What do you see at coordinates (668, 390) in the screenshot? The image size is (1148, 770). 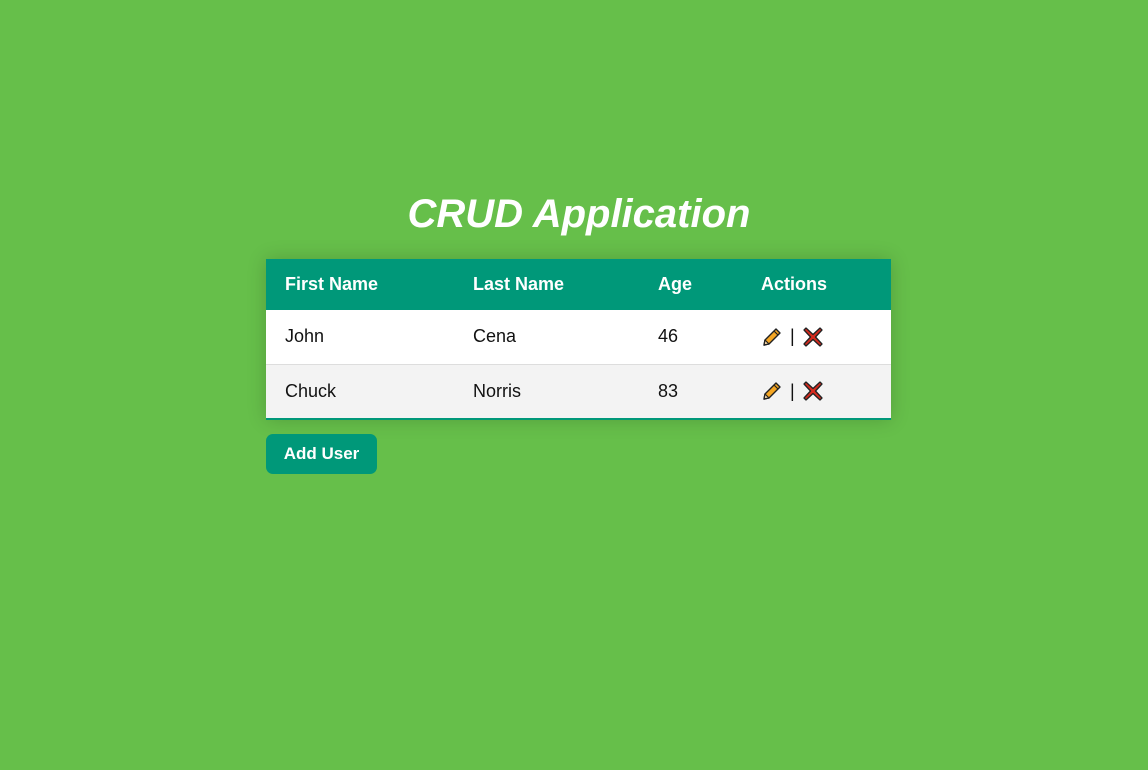 I see `cell-age: 83` at bounding box center [668, 390].